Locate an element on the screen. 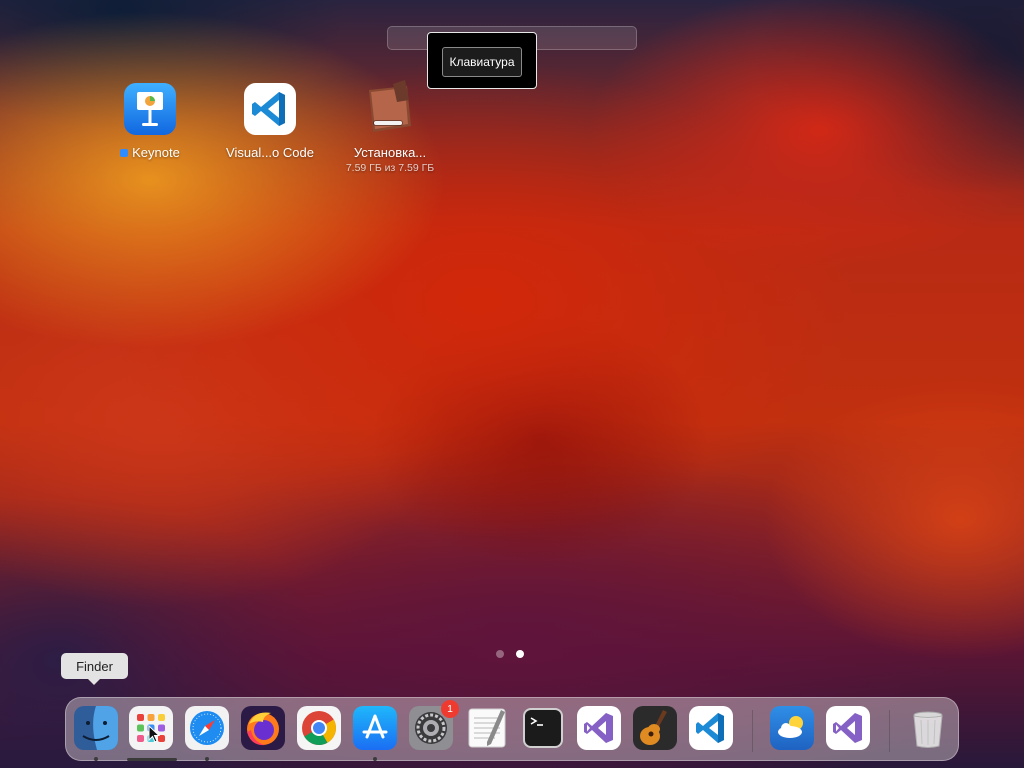 This screenshot has width=1024, height=768. launchpad-icon is located at coordinates (151, 728).